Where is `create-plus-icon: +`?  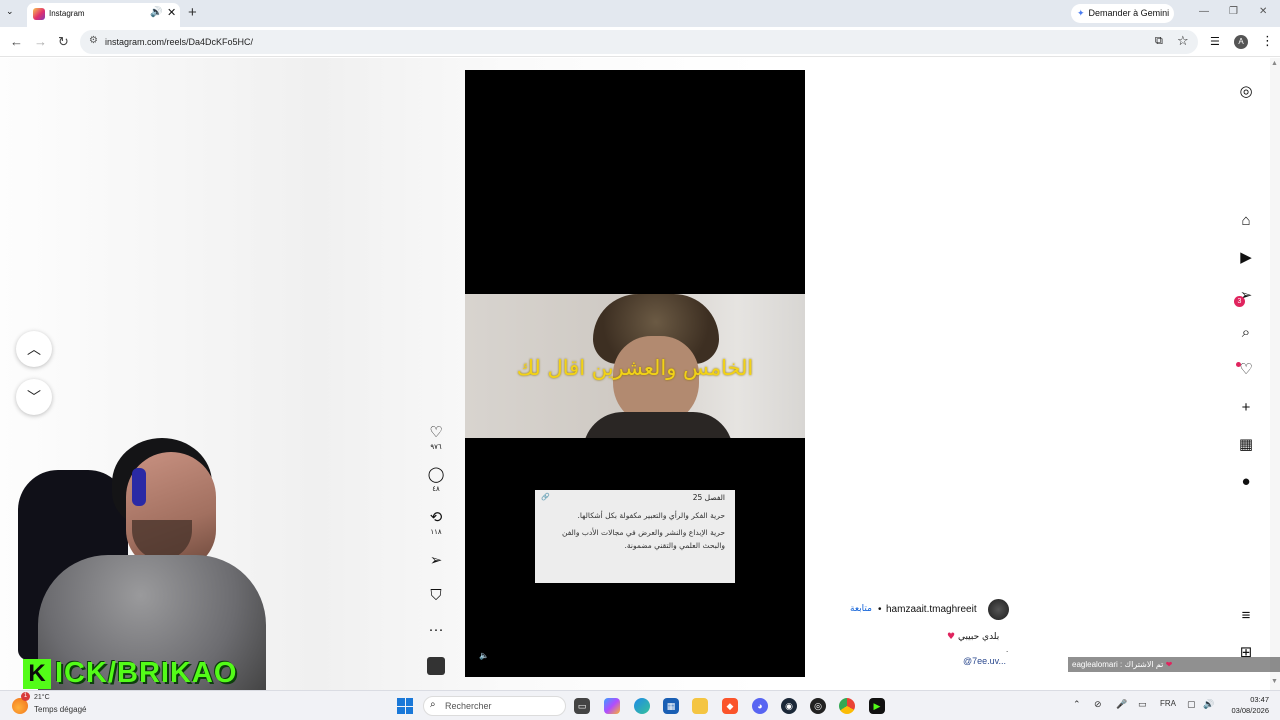
create-plus-icon: + is located at coordinates (1246, 408).